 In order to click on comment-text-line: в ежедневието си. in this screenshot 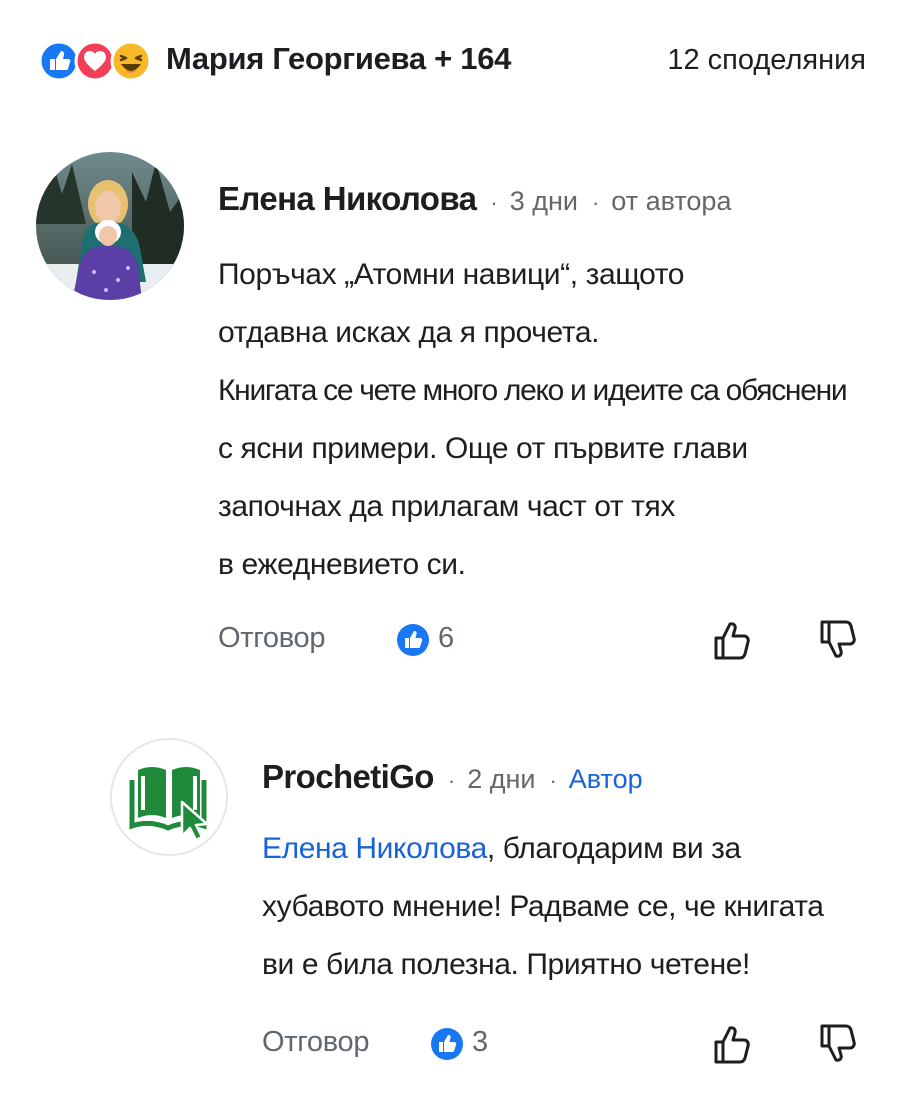, I will do `click(342, 564)`.